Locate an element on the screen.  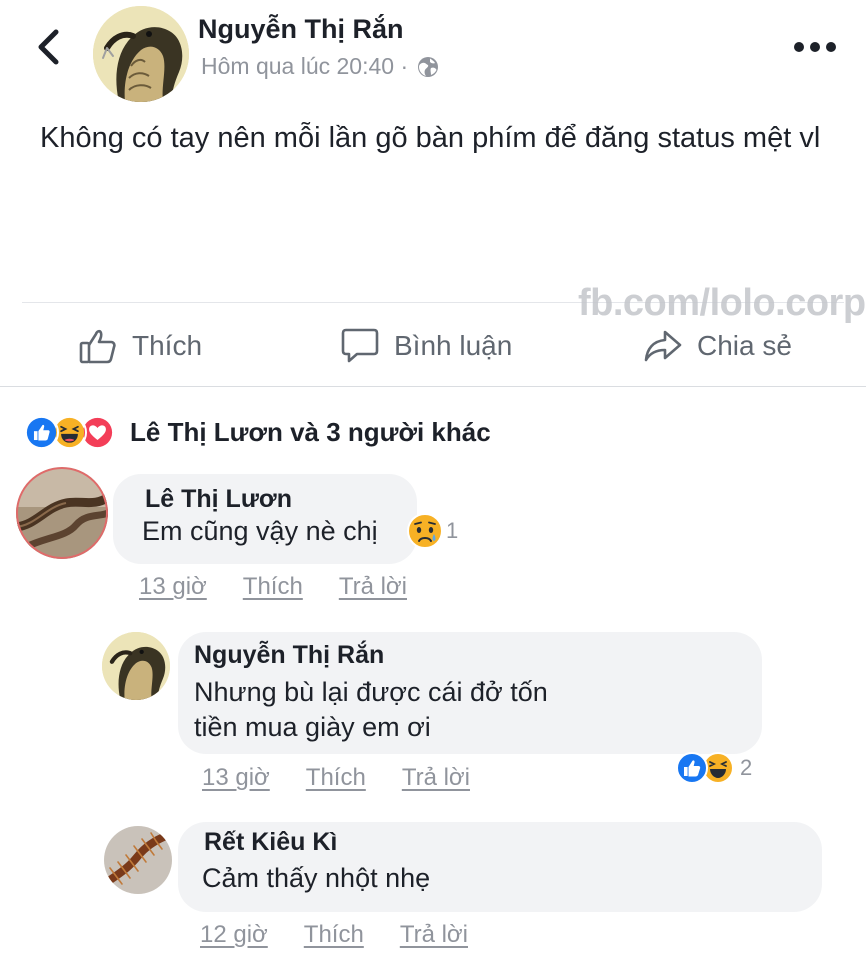
thumbs-up-icon is located at coordinates (97, 346).